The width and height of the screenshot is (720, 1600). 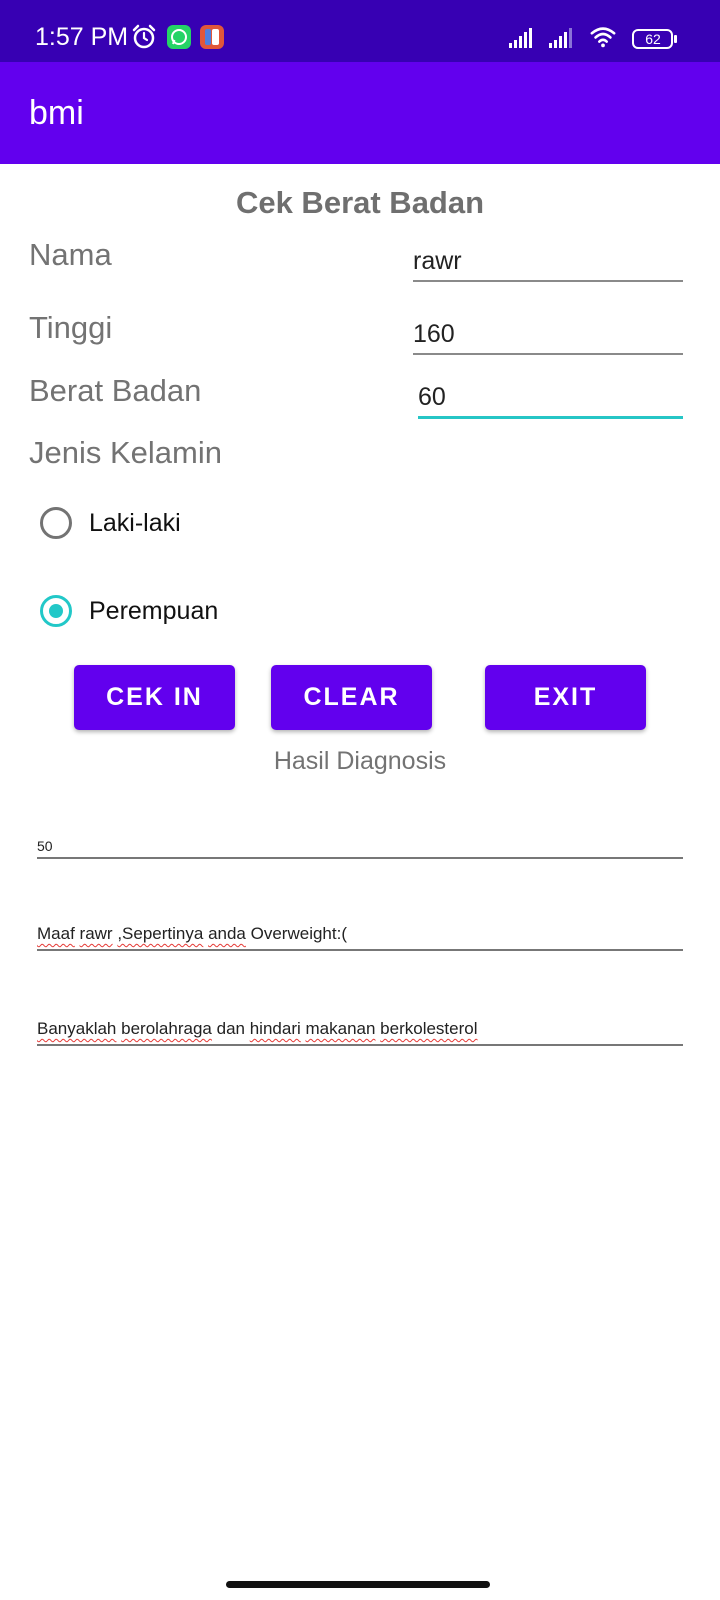 I want to click on cek-in-button: CEK IN, so click(x=154, y=697).